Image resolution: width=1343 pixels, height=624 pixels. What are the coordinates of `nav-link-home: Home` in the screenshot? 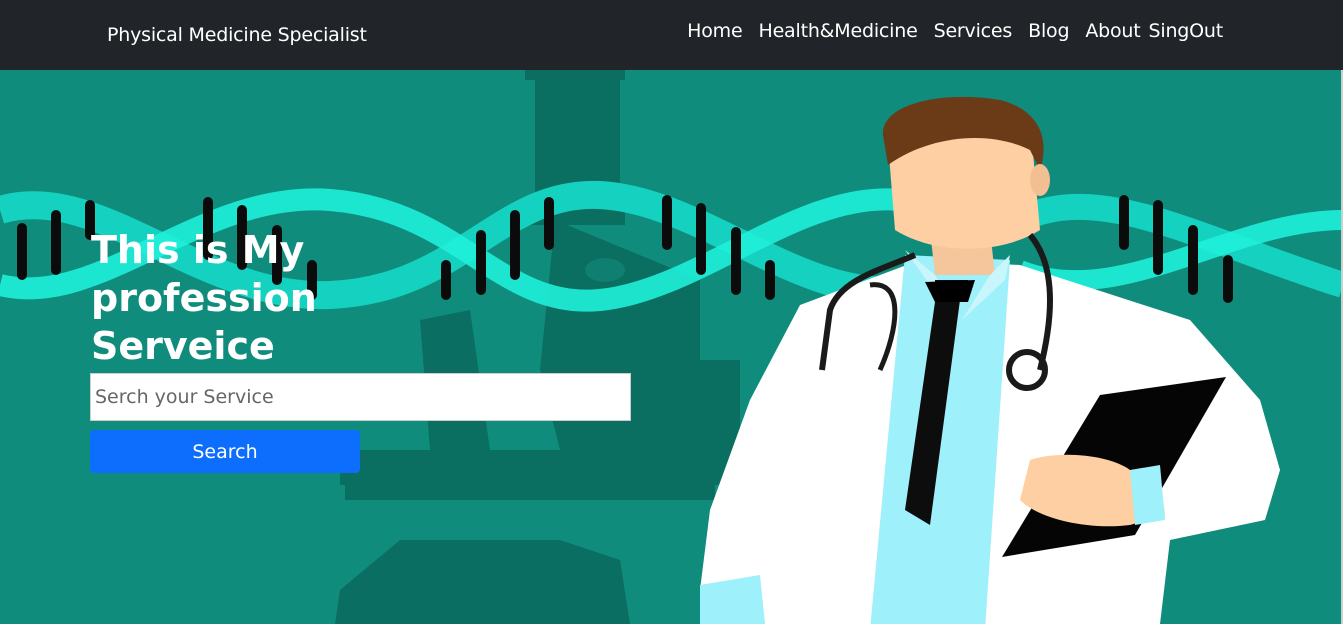 It's located at (715, 31).